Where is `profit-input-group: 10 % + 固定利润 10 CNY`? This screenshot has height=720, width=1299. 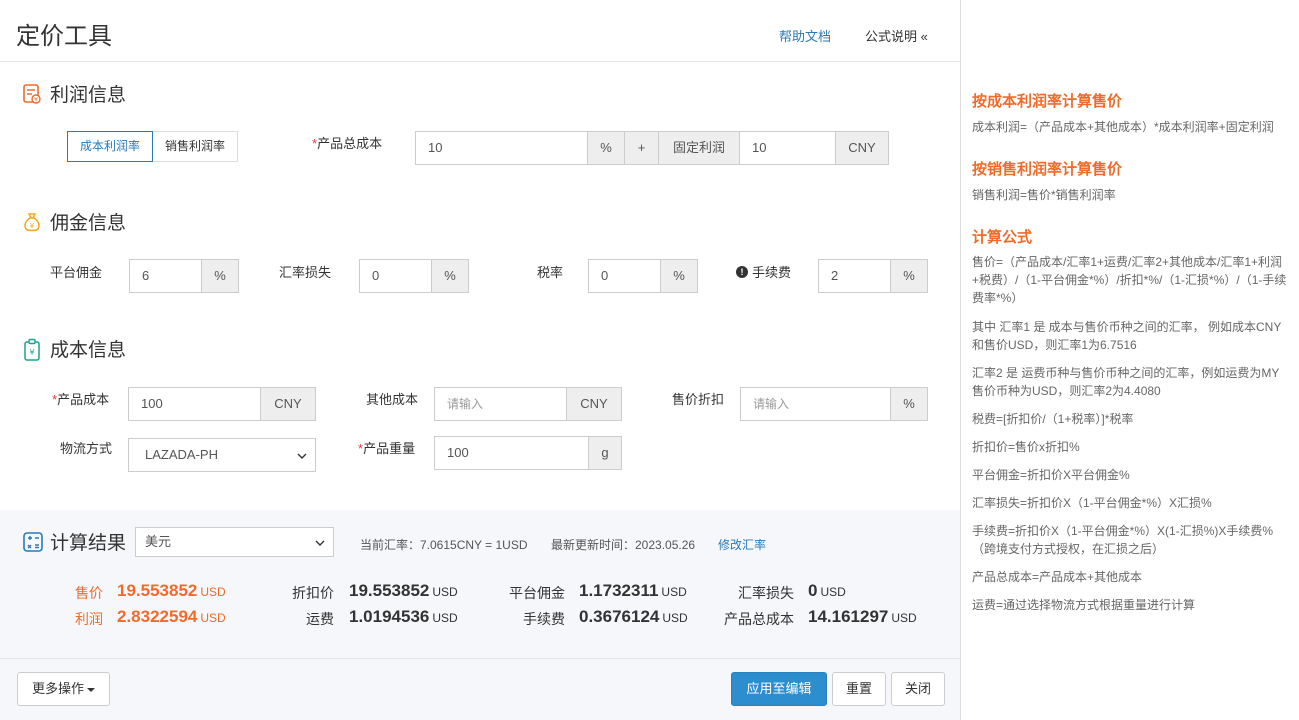
profit-input-group: 10 % + 固定利润 10 CNY is located at coordinates (652, 148).